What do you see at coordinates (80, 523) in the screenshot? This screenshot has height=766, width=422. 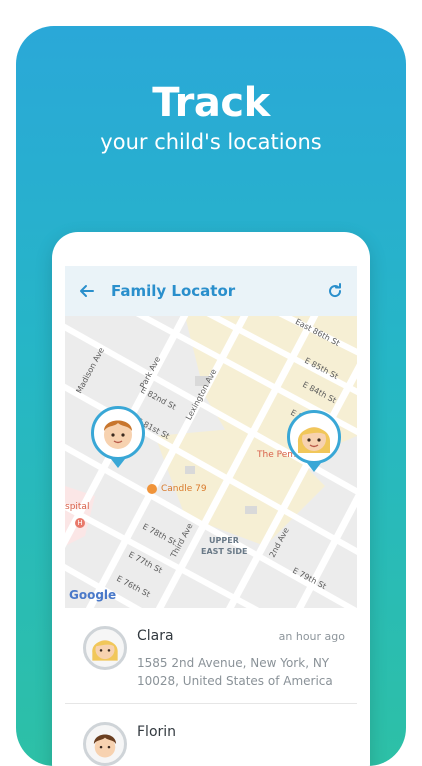 I see `hospital-icon: H` at bounding box center [80, 523].